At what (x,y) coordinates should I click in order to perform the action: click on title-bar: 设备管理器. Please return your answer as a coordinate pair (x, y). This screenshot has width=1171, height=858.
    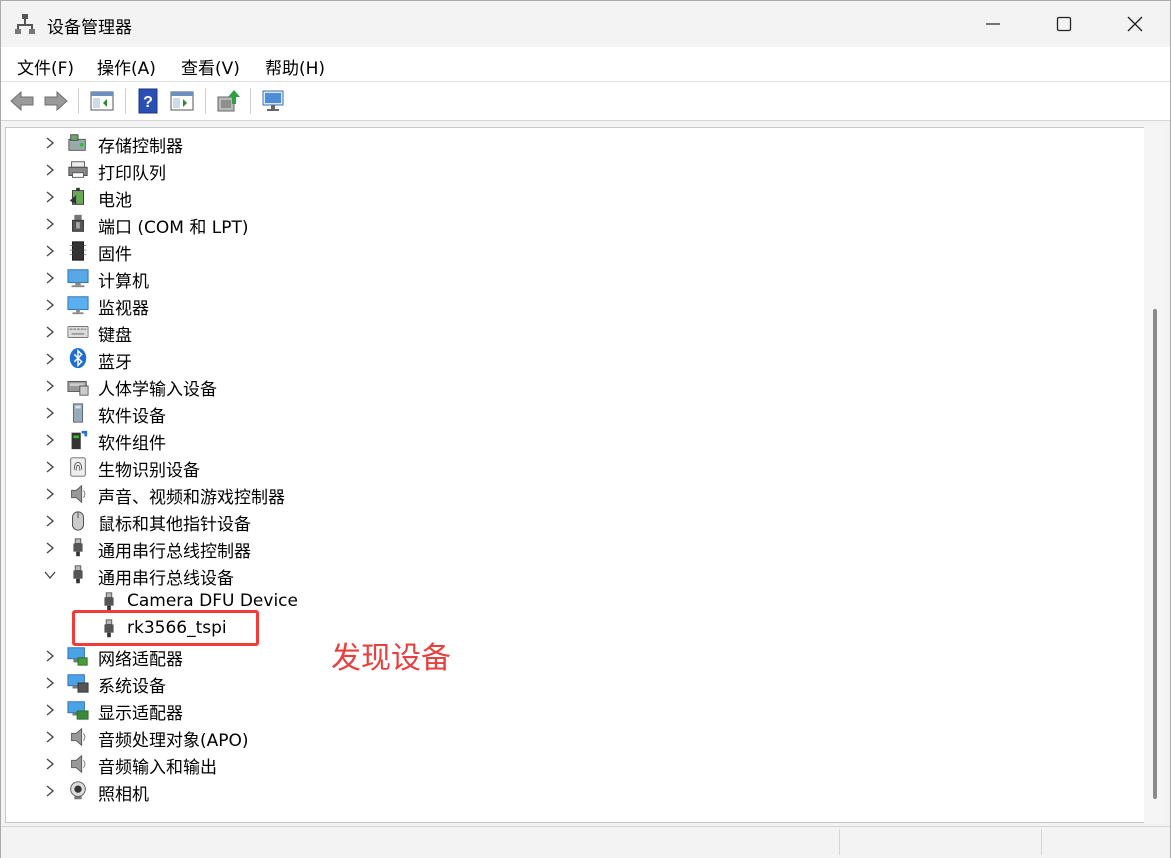
    Looking at the image, I should click on (585, 24).